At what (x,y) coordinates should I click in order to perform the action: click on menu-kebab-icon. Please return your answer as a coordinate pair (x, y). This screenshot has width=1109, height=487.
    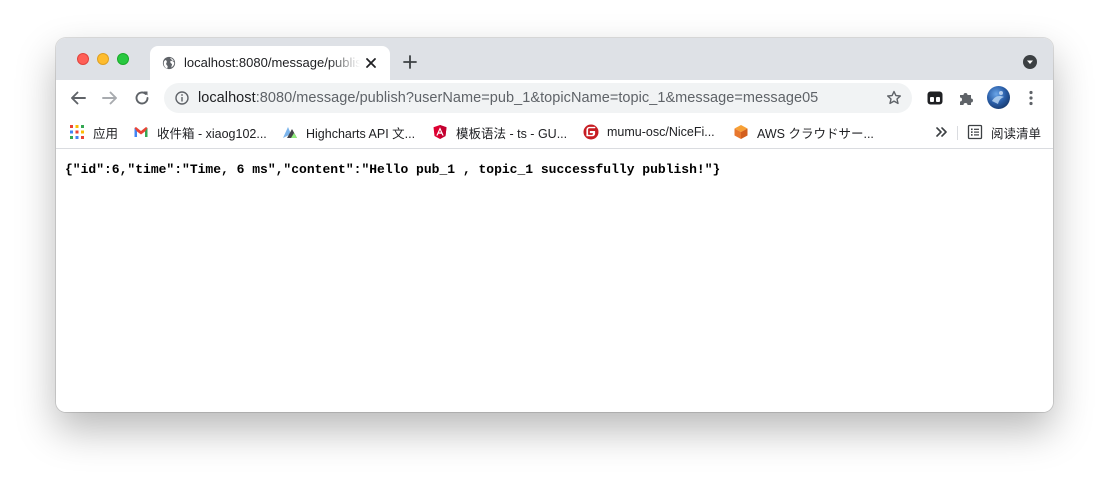
    Looking at the image, I should click on (1031, 98).